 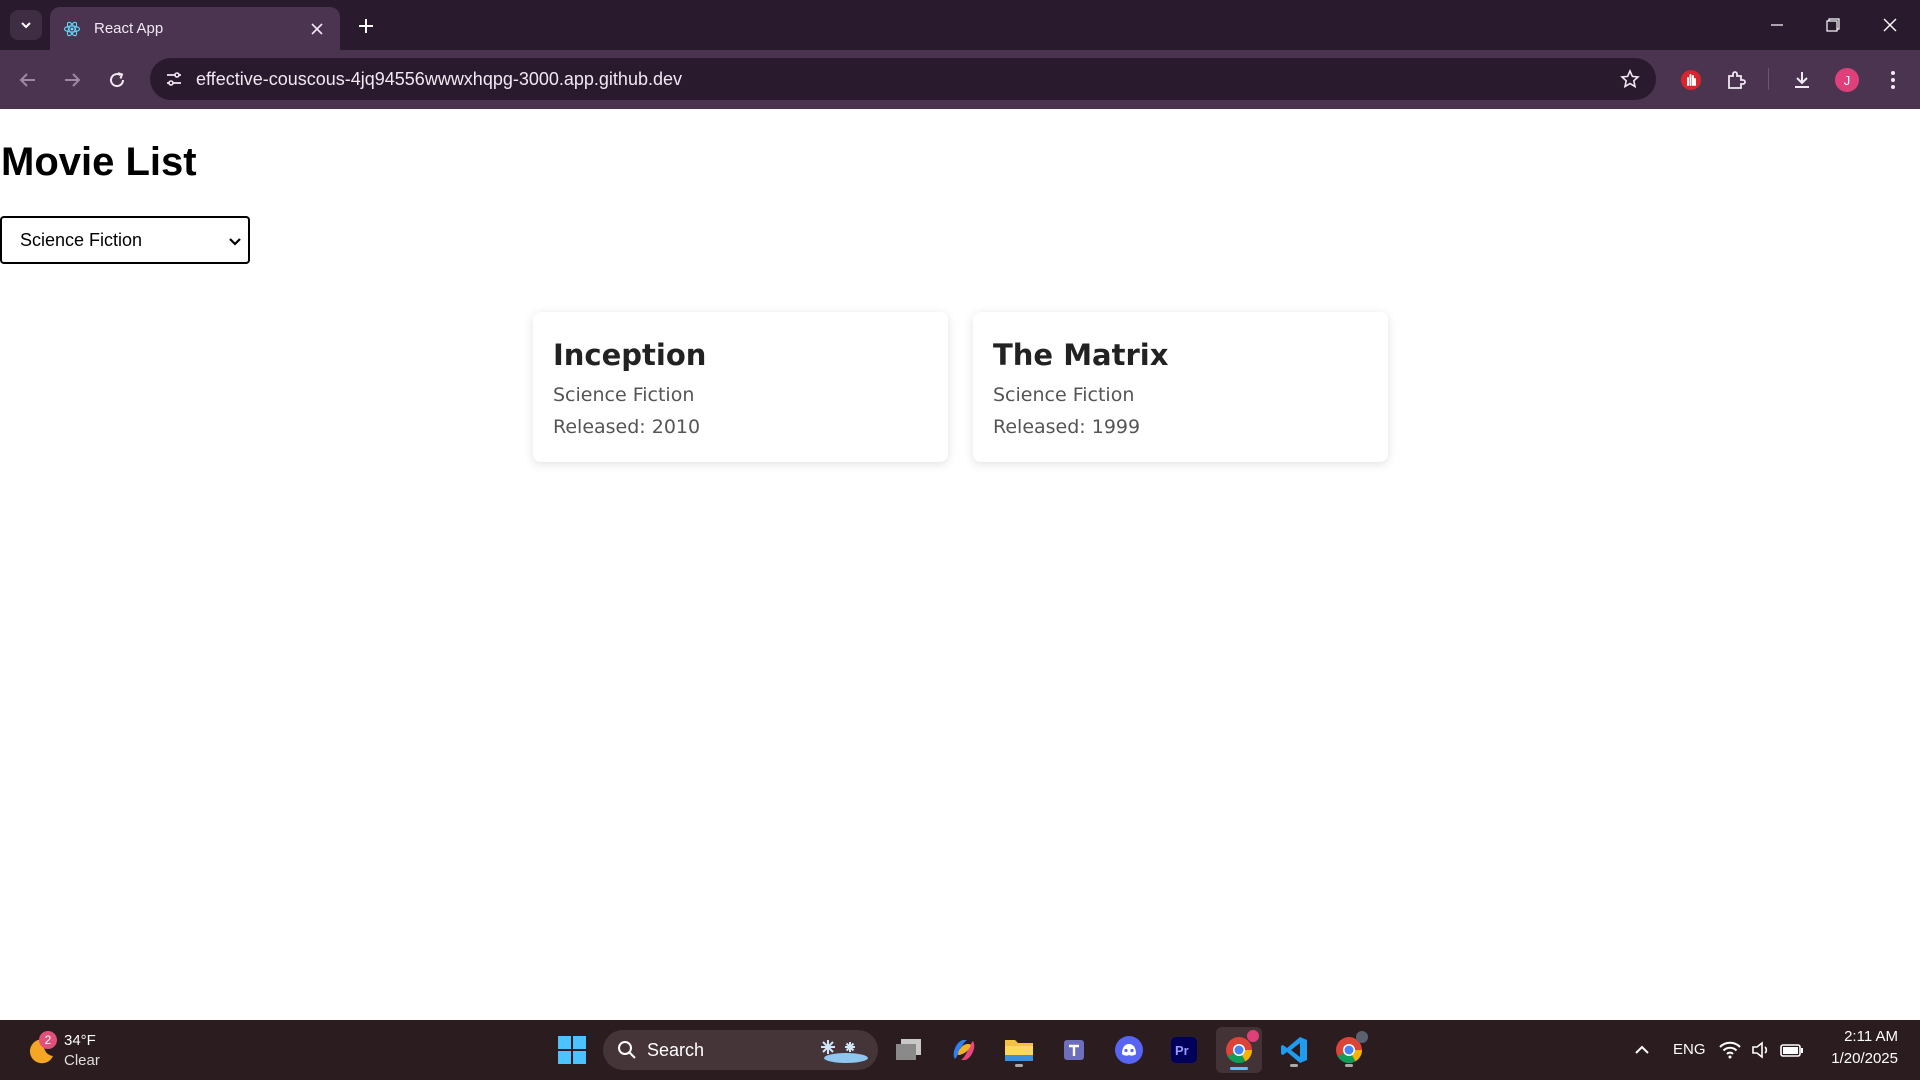 I want to click on avatar: J, so click(x=1847, y=80).